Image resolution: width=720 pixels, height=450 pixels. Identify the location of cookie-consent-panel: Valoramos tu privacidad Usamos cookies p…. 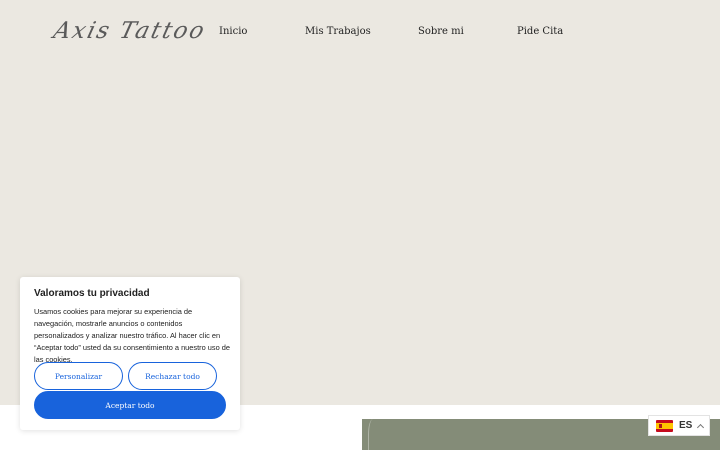
(130, 353).